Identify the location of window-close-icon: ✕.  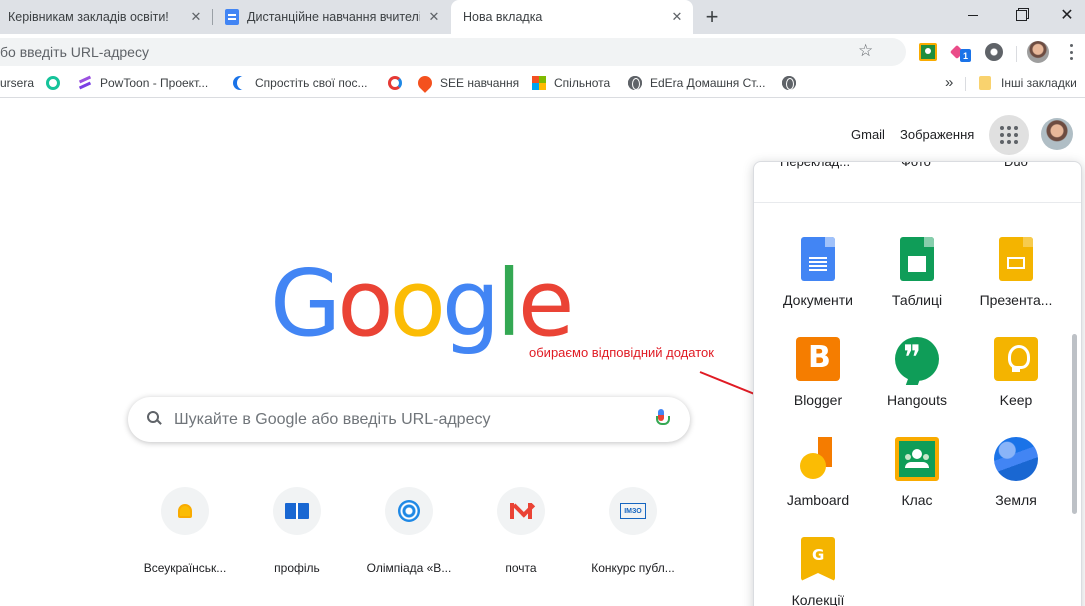
(1064, 15).